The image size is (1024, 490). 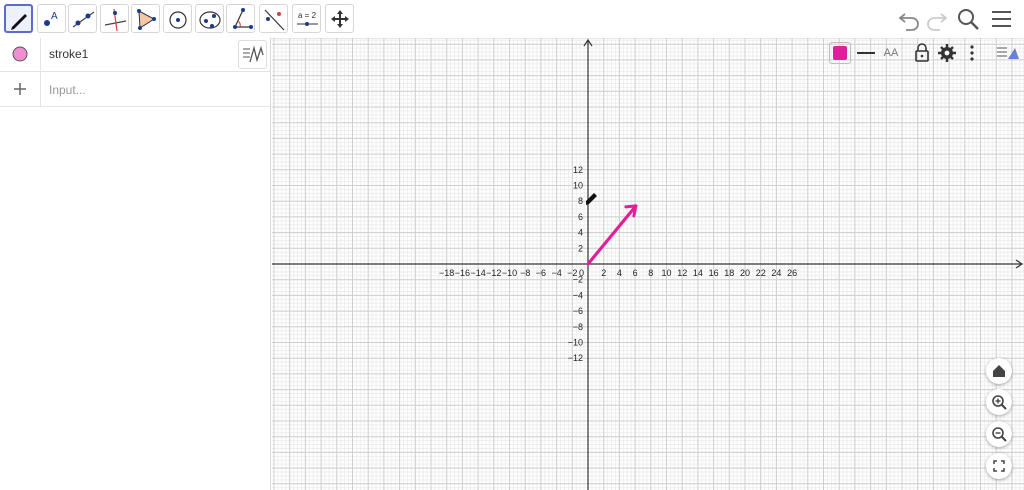 I want to click on svg-text: A, so click(x=54, y=16).